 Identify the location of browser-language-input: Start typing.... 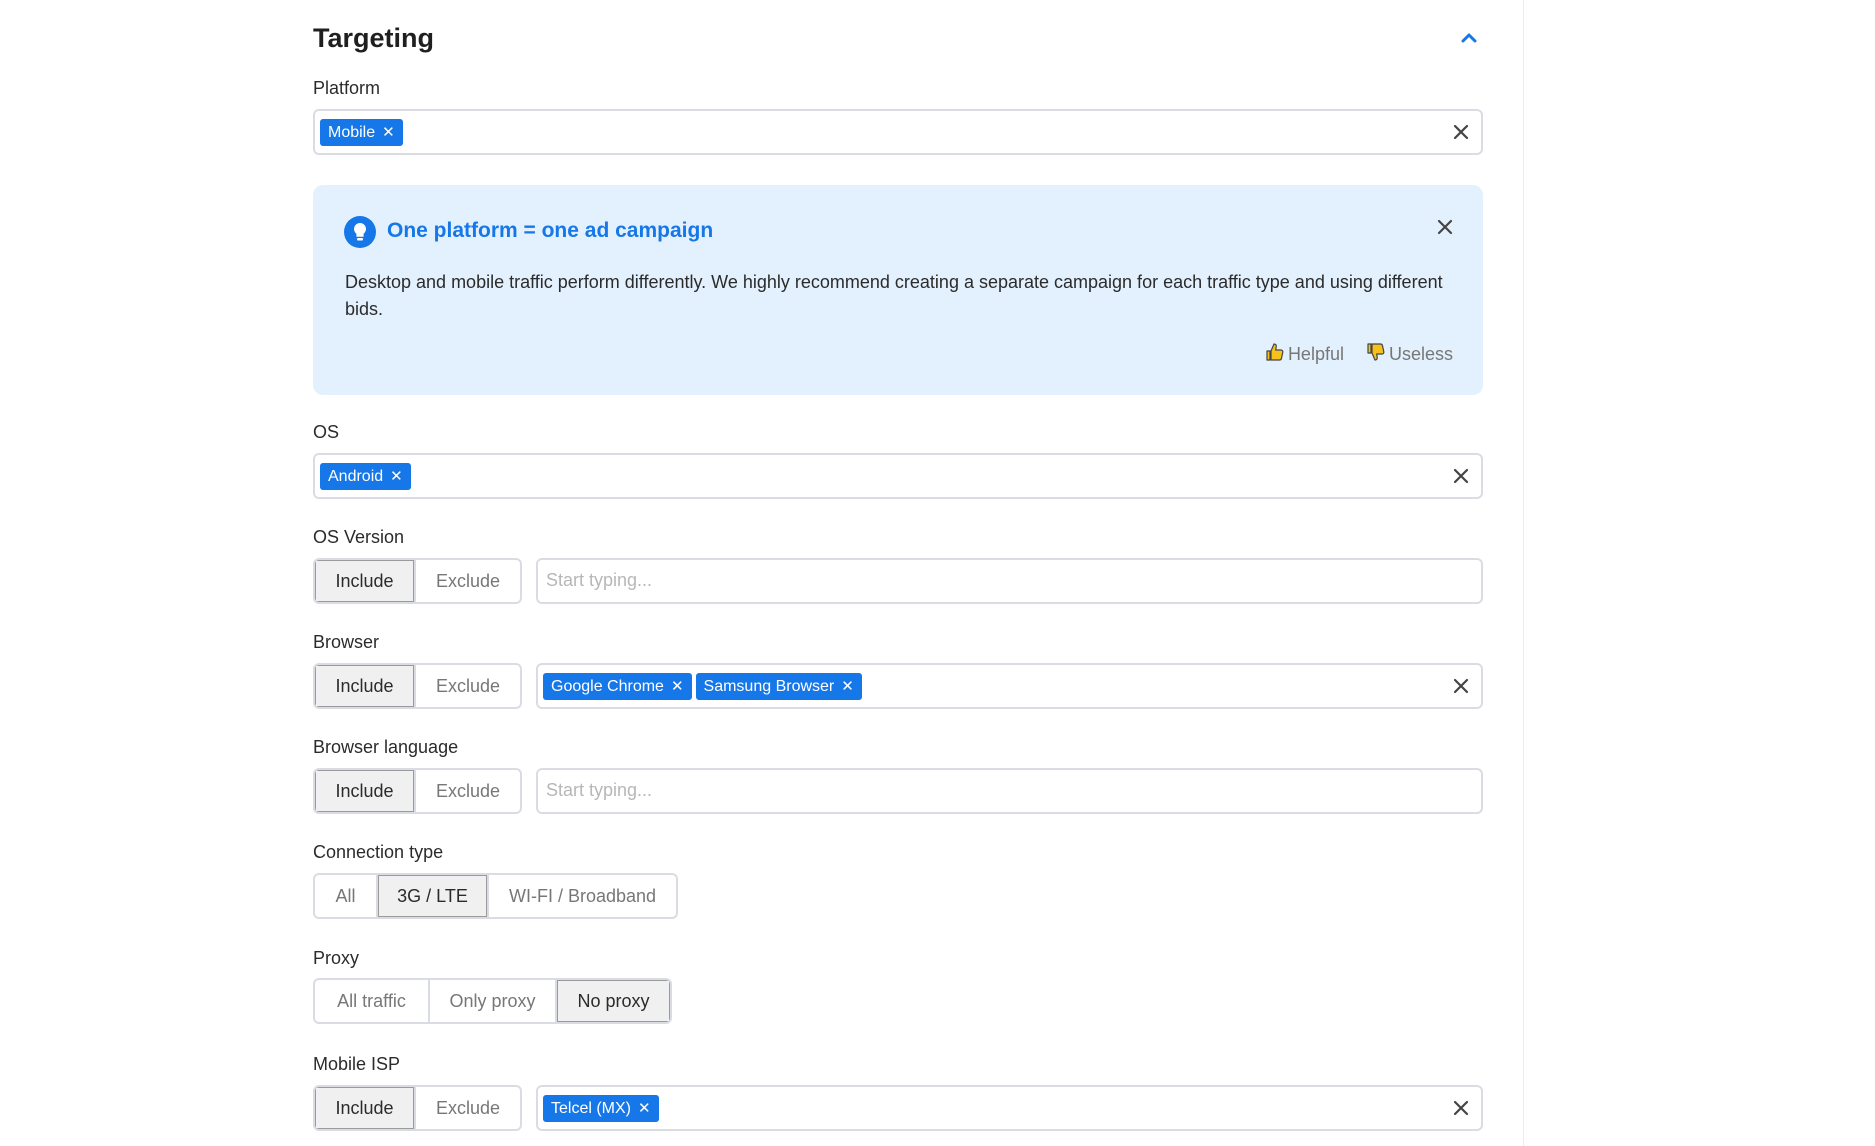
(1009, 791).